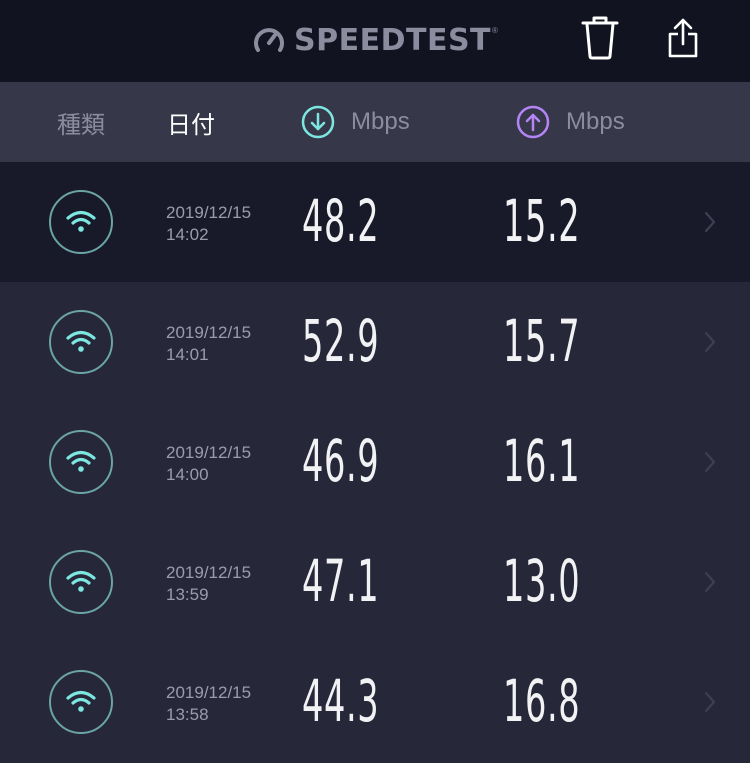 This screenshot has height=763, width=750. Describe the element at coordinates (187, 234) in the screenshot. I see `result-time: 14:02` at that location.